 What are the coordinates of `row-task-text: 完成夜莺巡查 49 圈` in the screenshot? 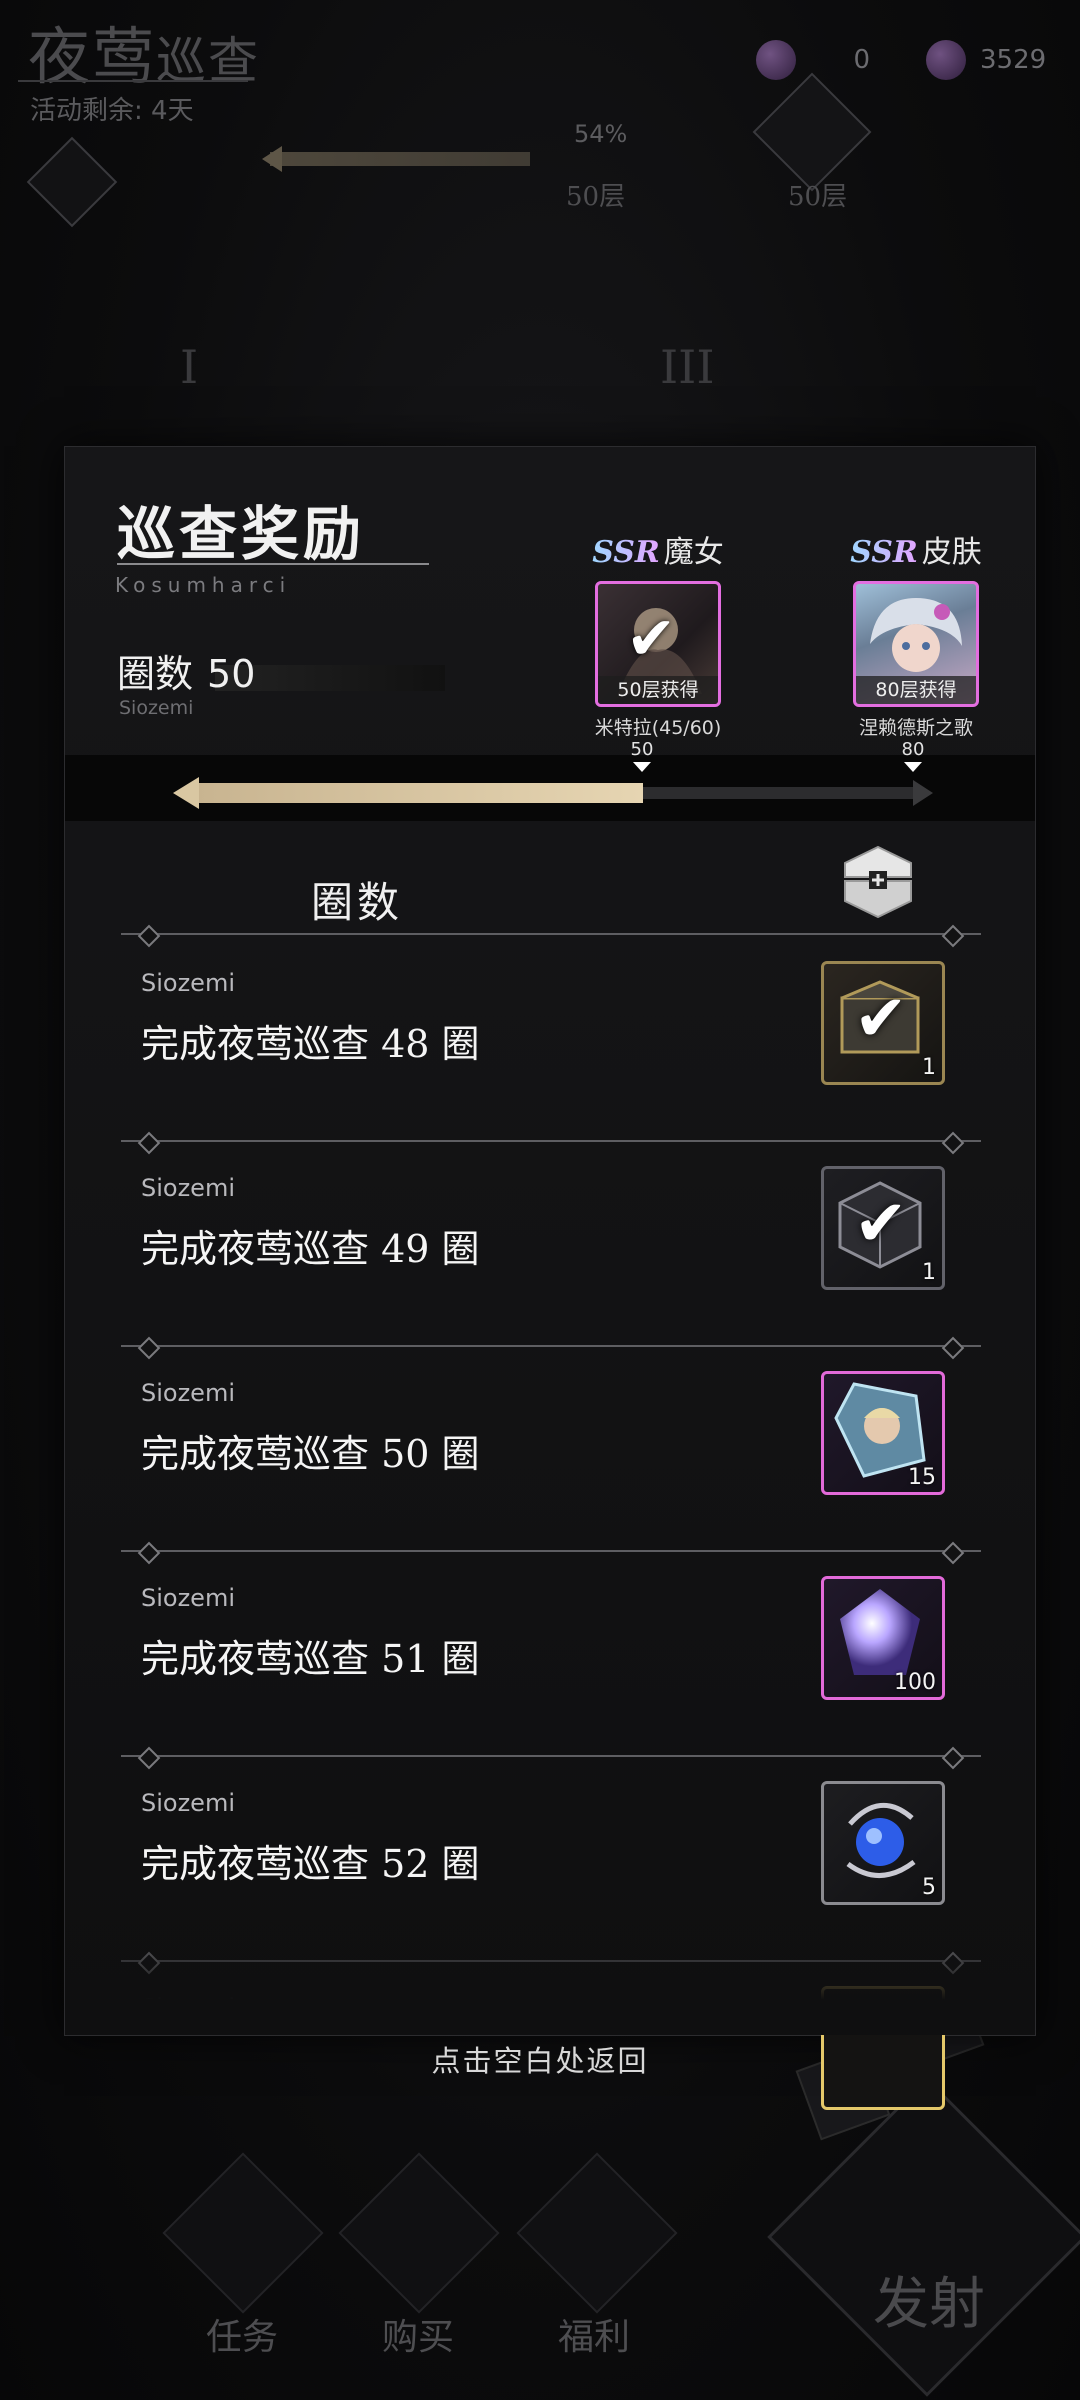 It's located at (310, 1249).